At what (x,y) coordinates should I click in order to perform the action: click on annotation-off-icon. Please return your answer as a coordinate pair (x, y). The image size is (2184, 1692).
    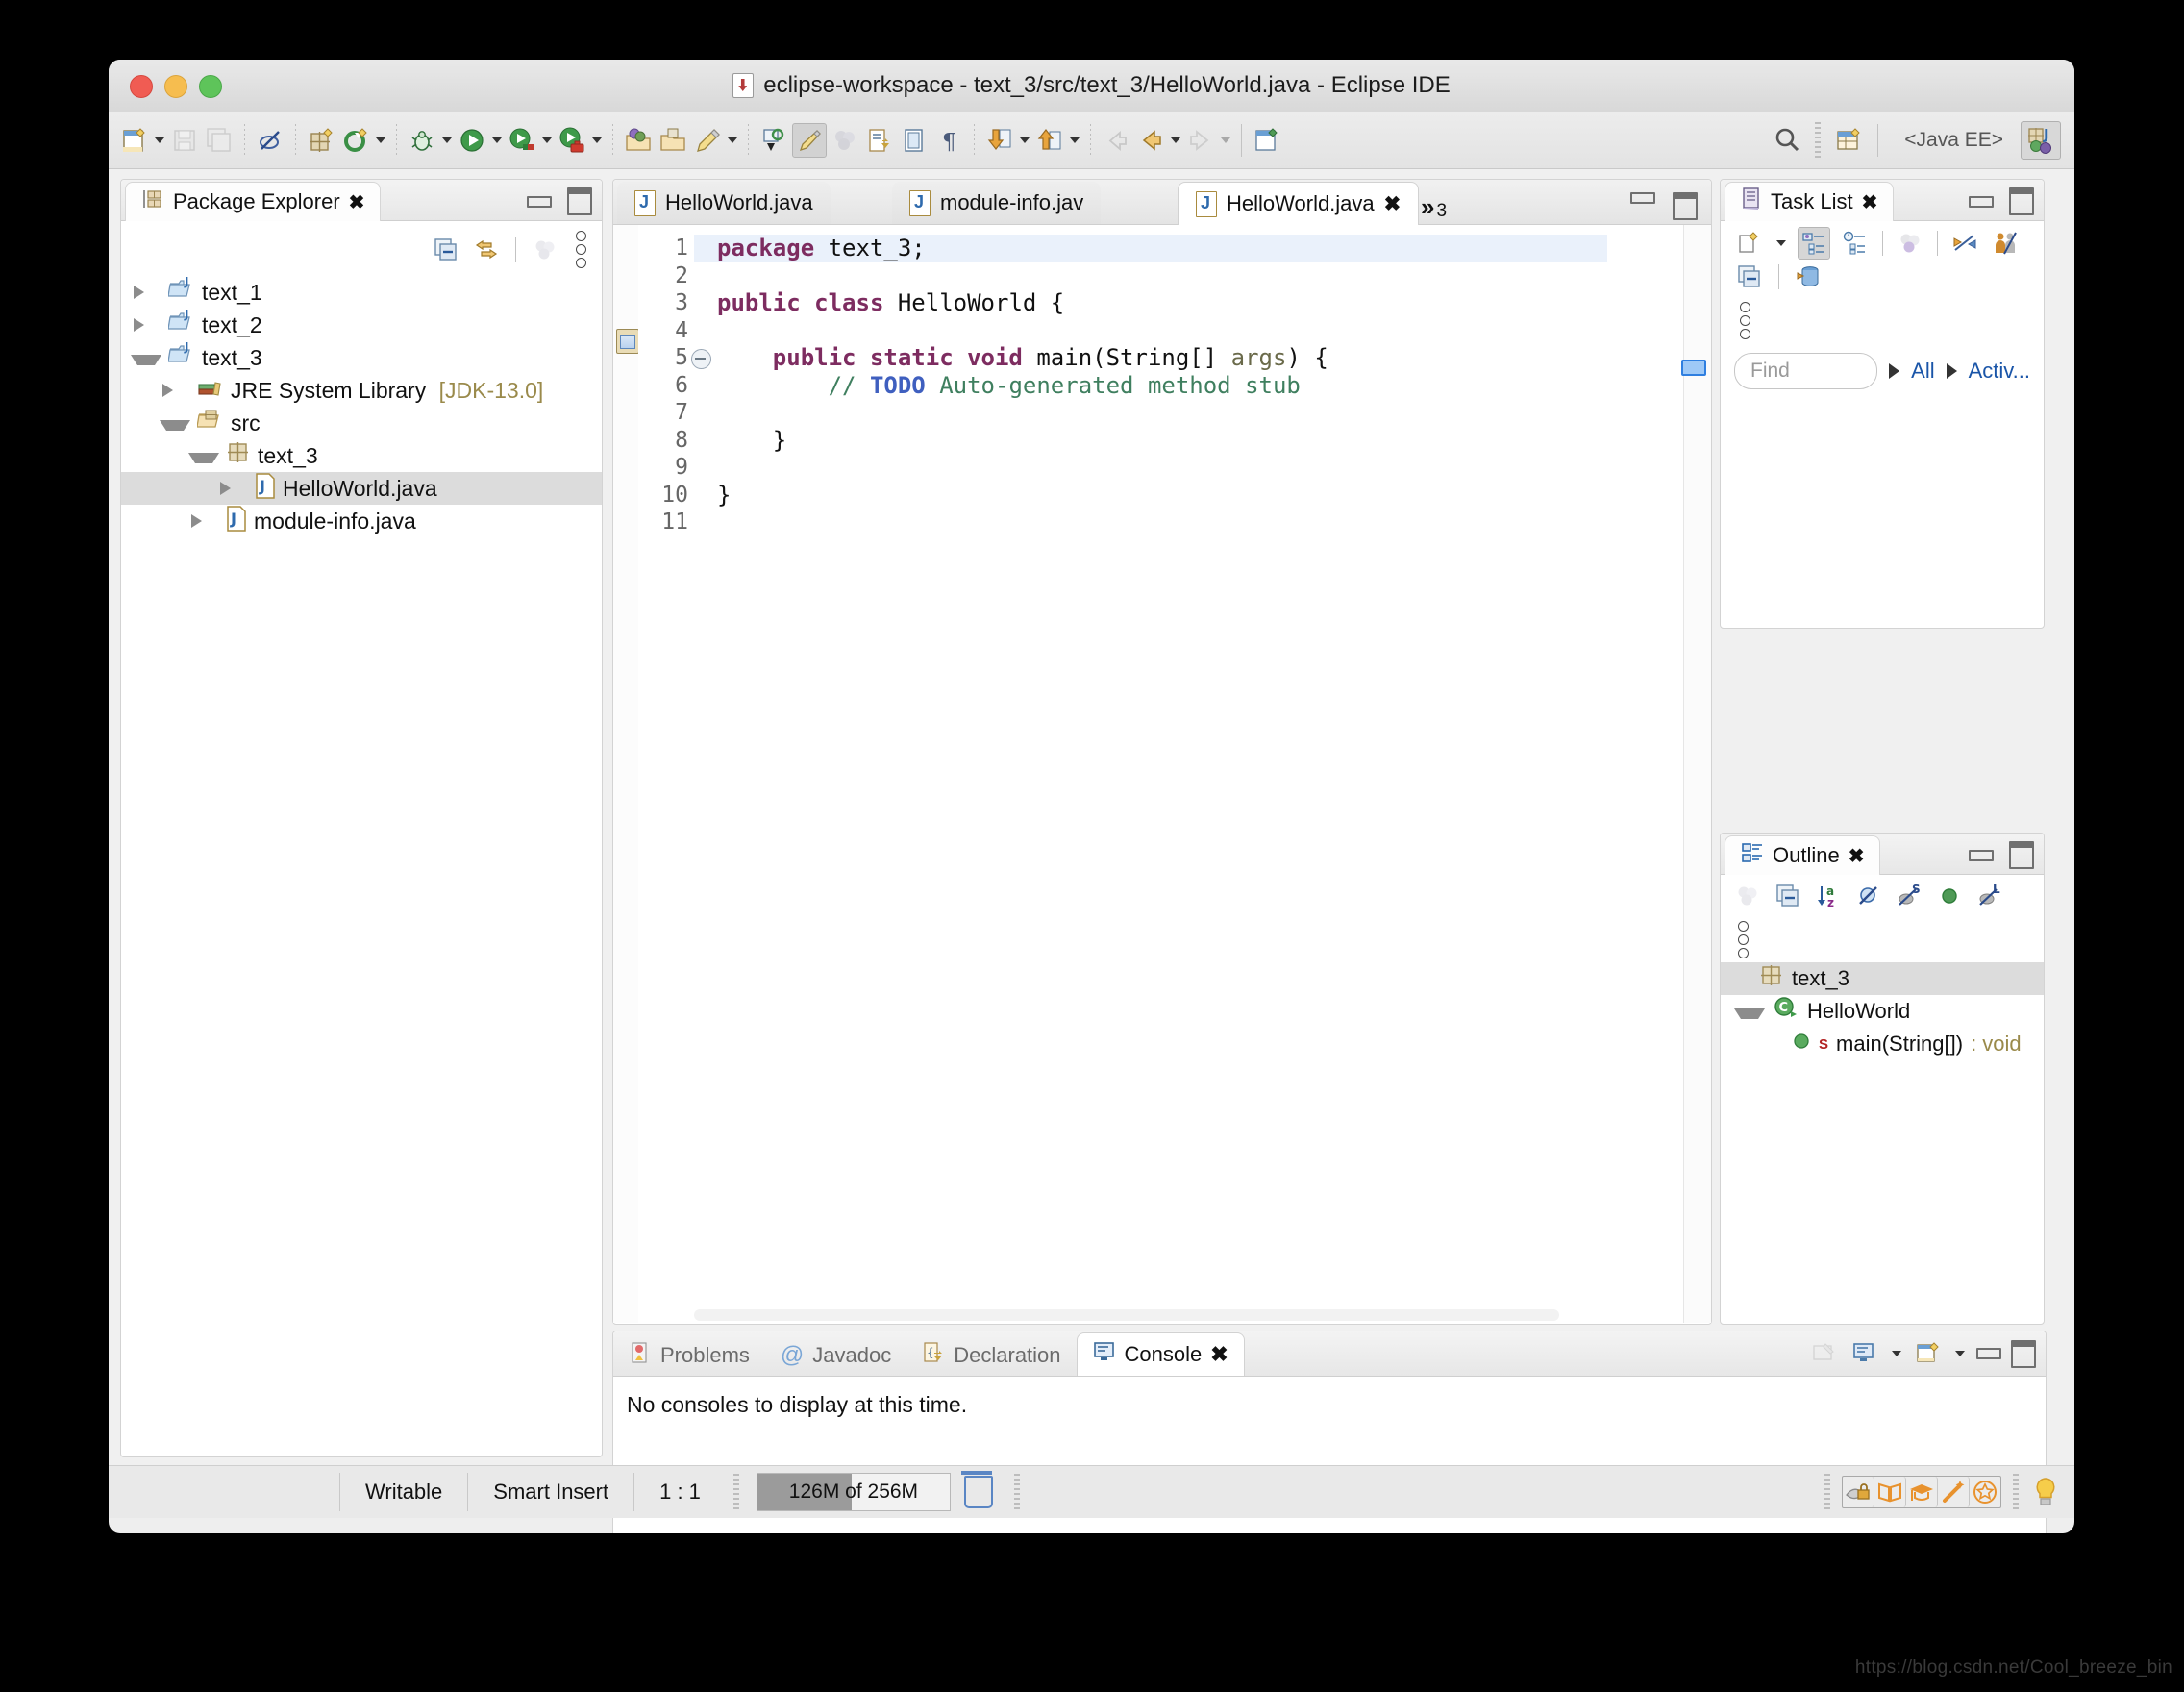
    Looking at the image, I should click on (270, 140).